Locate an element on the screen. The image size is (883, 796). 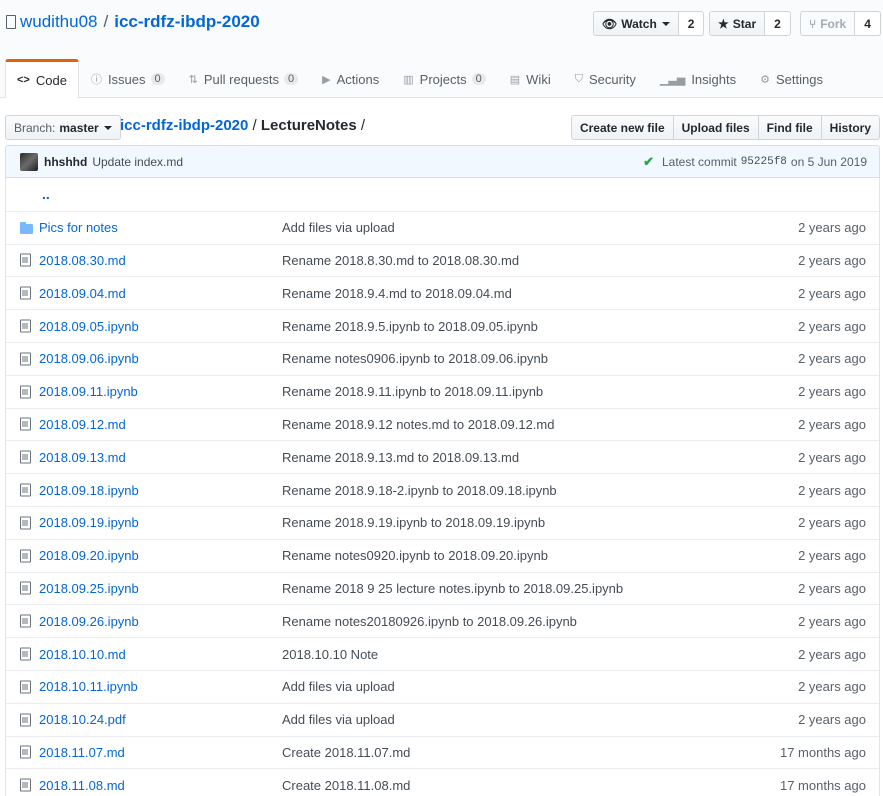
tab-wiki: ▤ Wiki is located at coordinates (530, 79).